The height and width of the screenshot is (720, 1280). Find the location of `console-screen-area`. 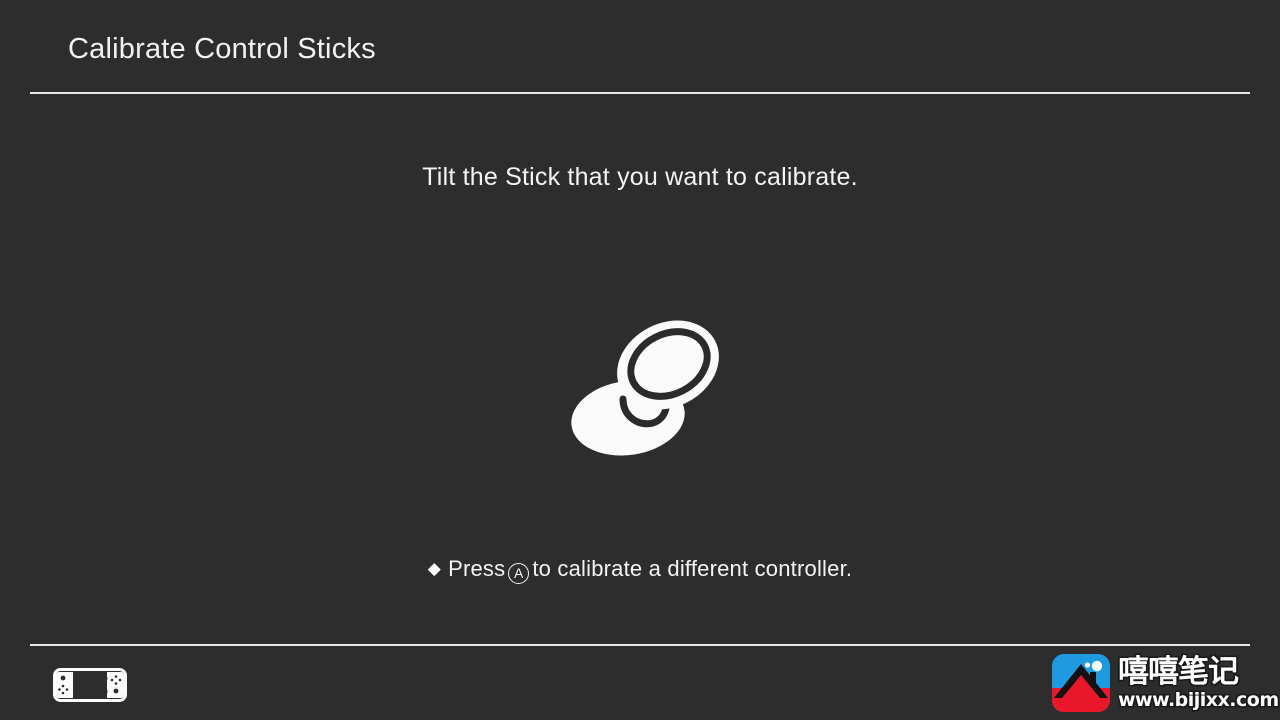

console-screen-area is located at coordinates (90, 685).